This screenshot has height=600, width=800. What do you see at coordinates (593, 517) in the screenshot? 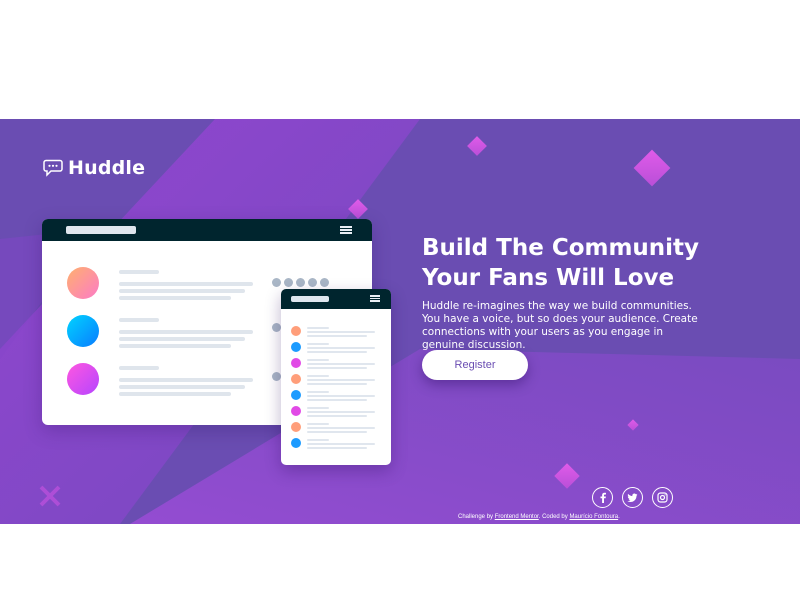
I see `author-link: Maurício Fontoura` at bounding box center [593, 517].